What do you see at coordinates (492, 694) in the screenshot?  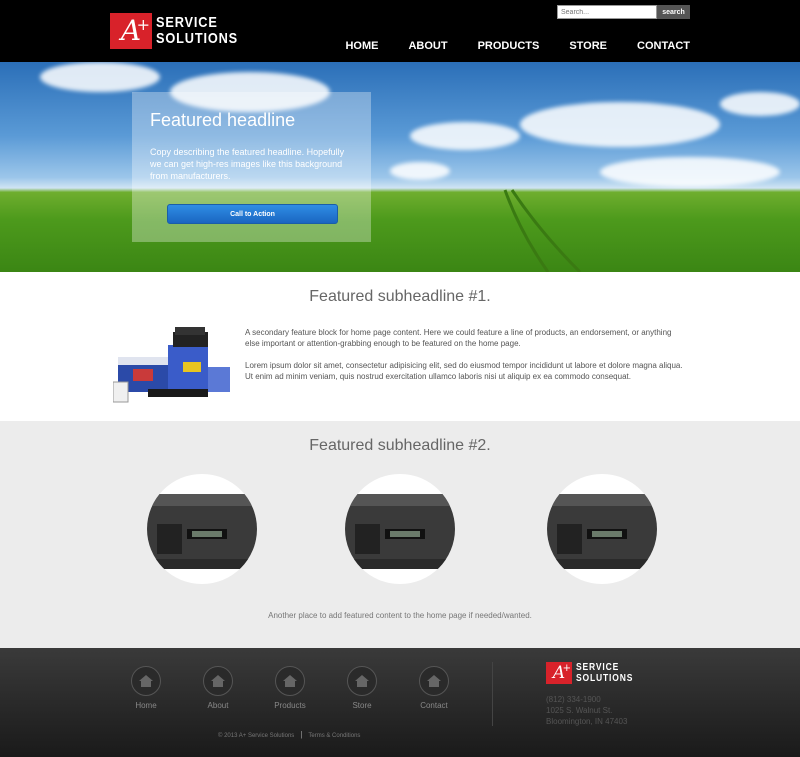 I see `footer-divider` at bounding box center [492, 694].